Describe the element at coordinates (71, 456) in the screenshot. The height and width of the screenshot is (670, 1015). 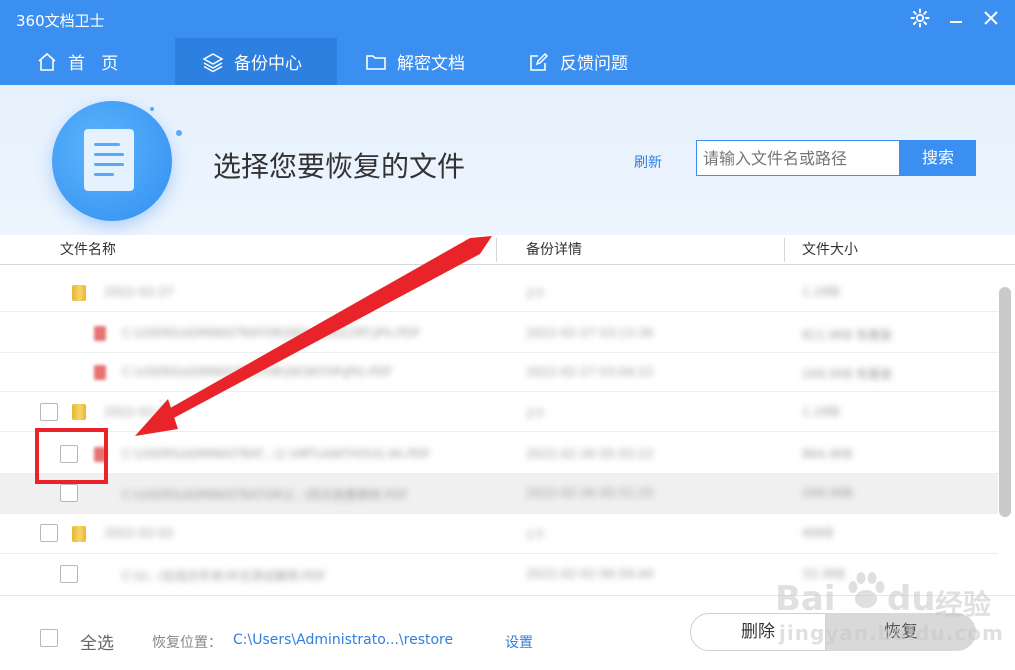
I see `annotation-highlight-box` at that location.